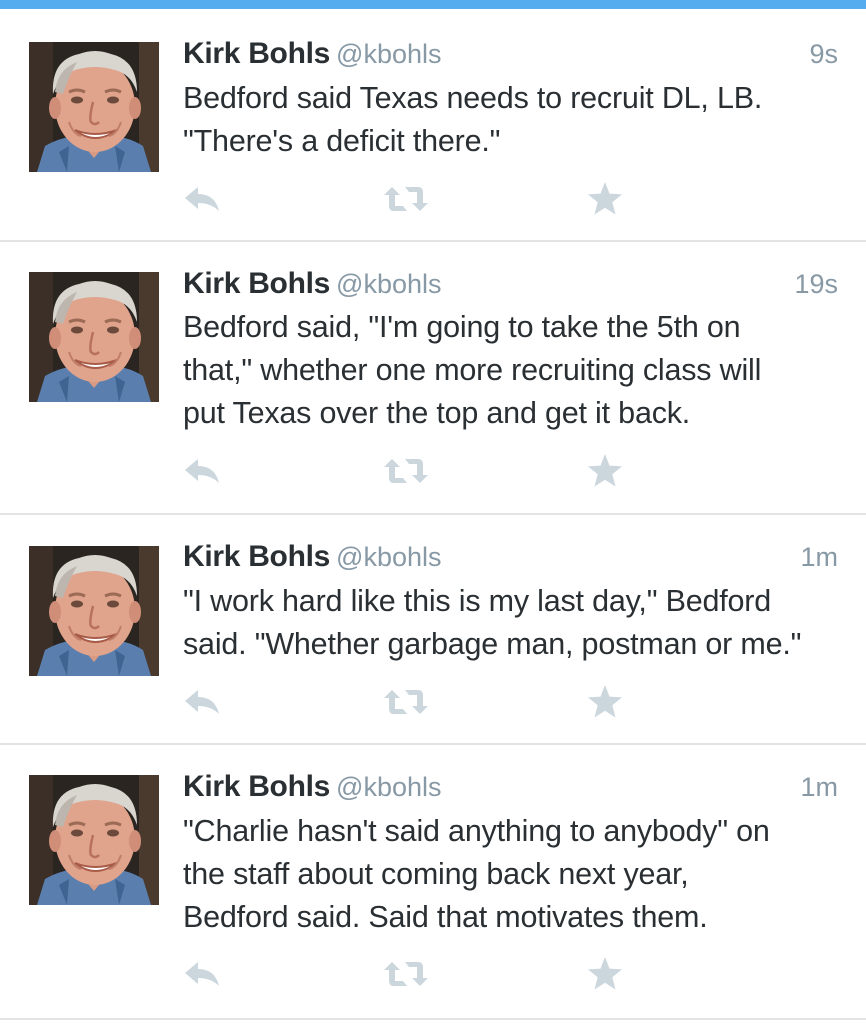 Image resolution: width=866 pixels, height=1024 pixels. What do you see at coordinates (445, 917) in the screenshot?
I see `tweet-text-line: Bedford said. Said that motivates them.` at bounding box center [445, 917].